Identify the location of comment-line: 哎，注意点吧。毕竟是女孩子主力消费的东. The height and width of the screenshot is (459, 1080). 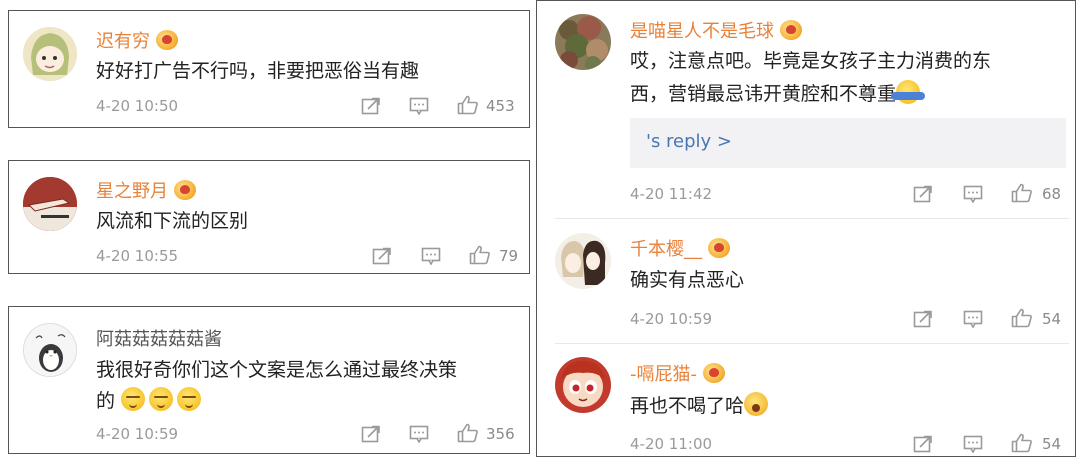
(811, 61).